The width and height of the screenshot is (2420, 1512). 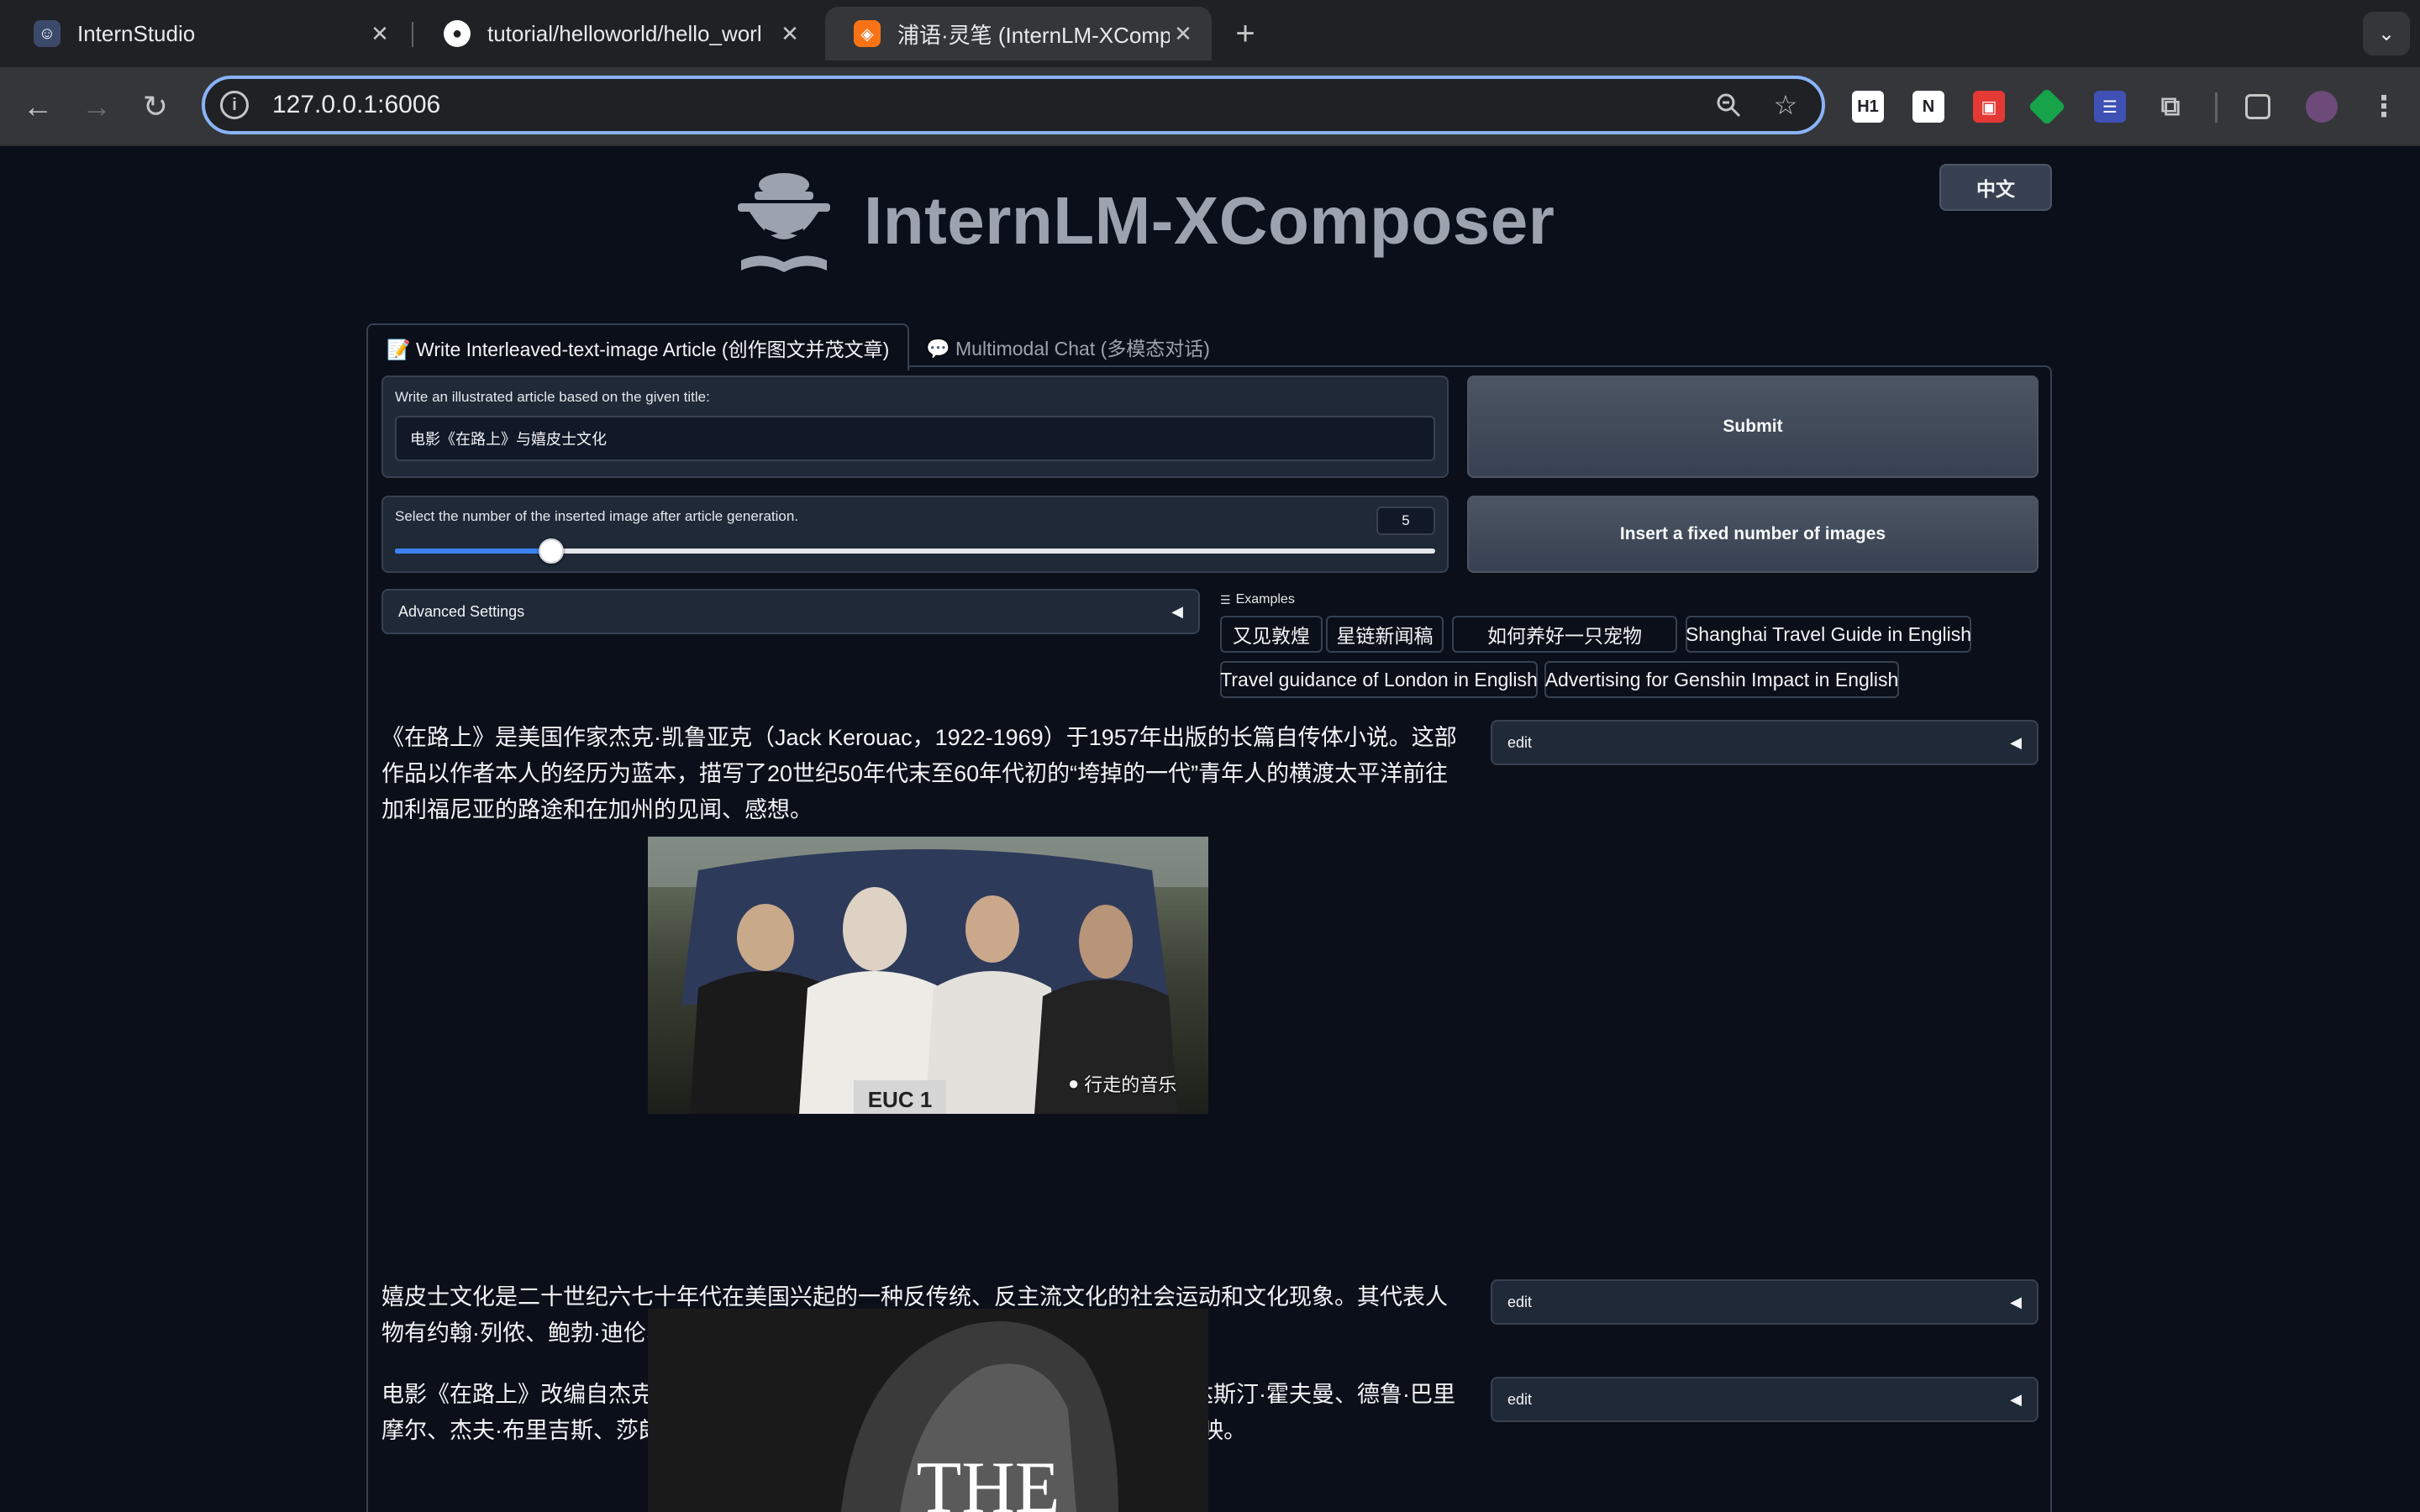 What do you see at coordinates (2170, 107) in the screenshot?
I see `puzzle-icon: ⧉` at bounding box center [2170, 107].